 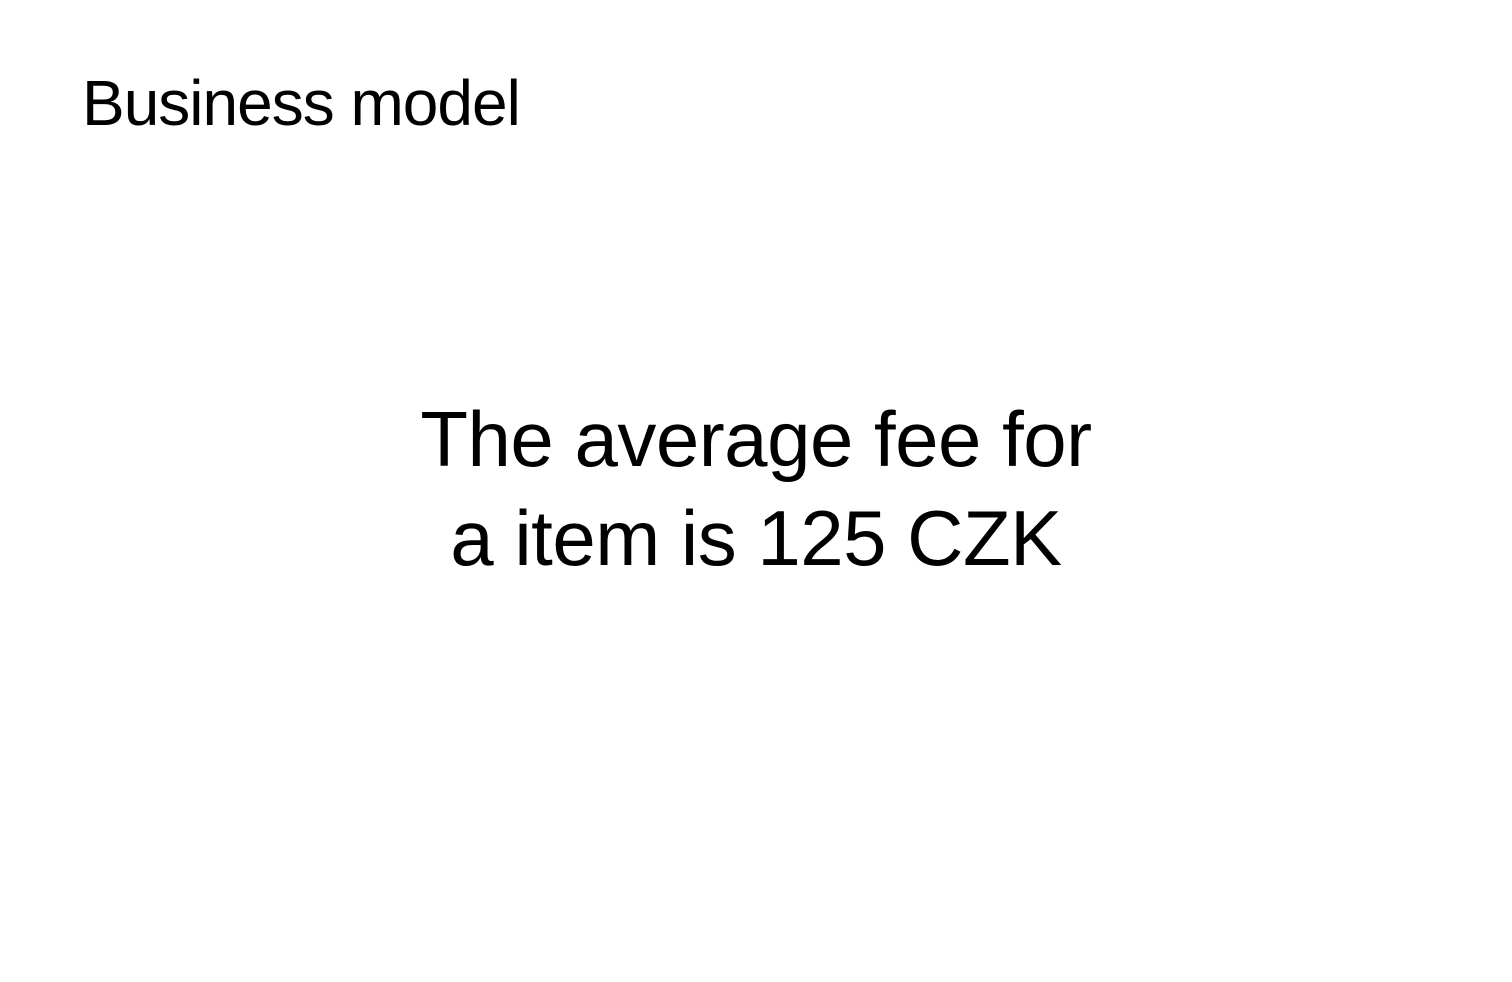 What do you see at coordinates (756, 439) in the screenshot?
I see `statement-line-1: The average fee for` at bounding box center [756, 439].